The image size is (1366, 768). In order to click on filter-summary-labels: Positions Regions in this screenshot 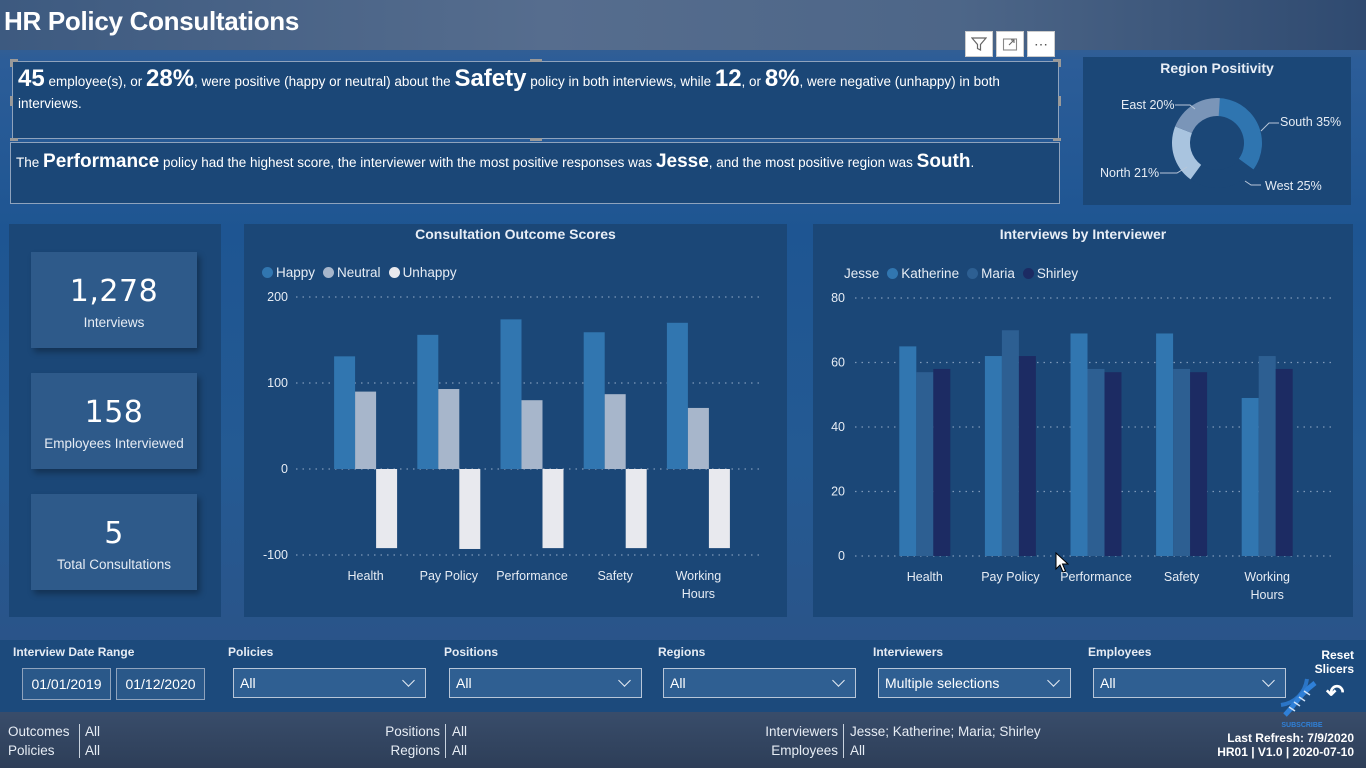, I will do `click(411, 741)`.